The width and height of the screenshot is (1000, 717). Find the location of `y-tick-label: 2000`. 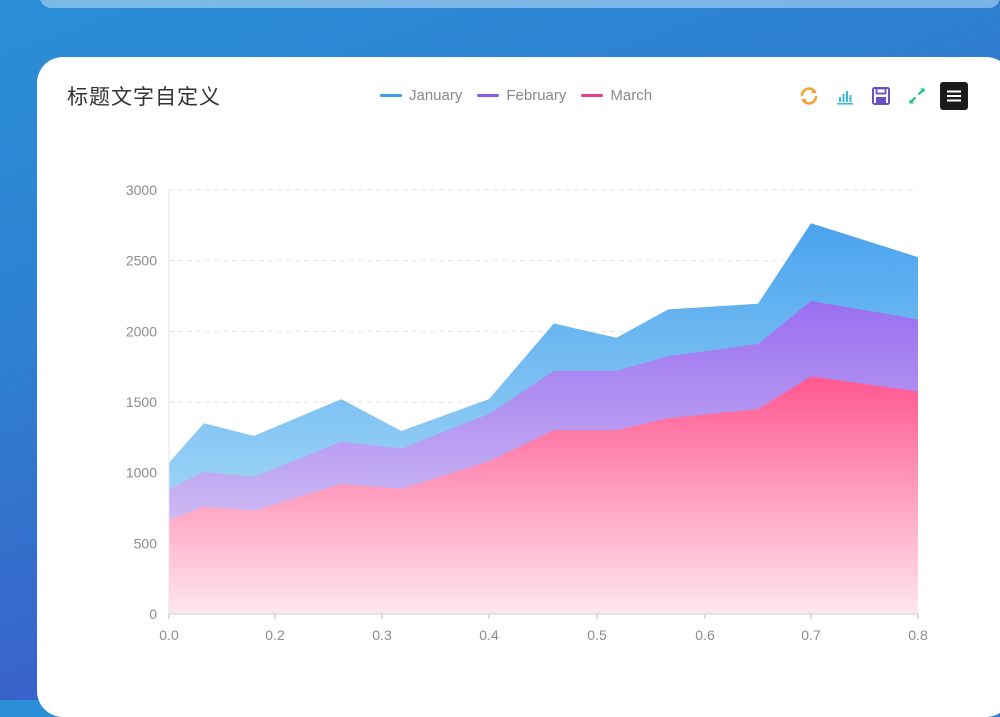

y-tick-label: 2000 is located at coordinates (141, 331).